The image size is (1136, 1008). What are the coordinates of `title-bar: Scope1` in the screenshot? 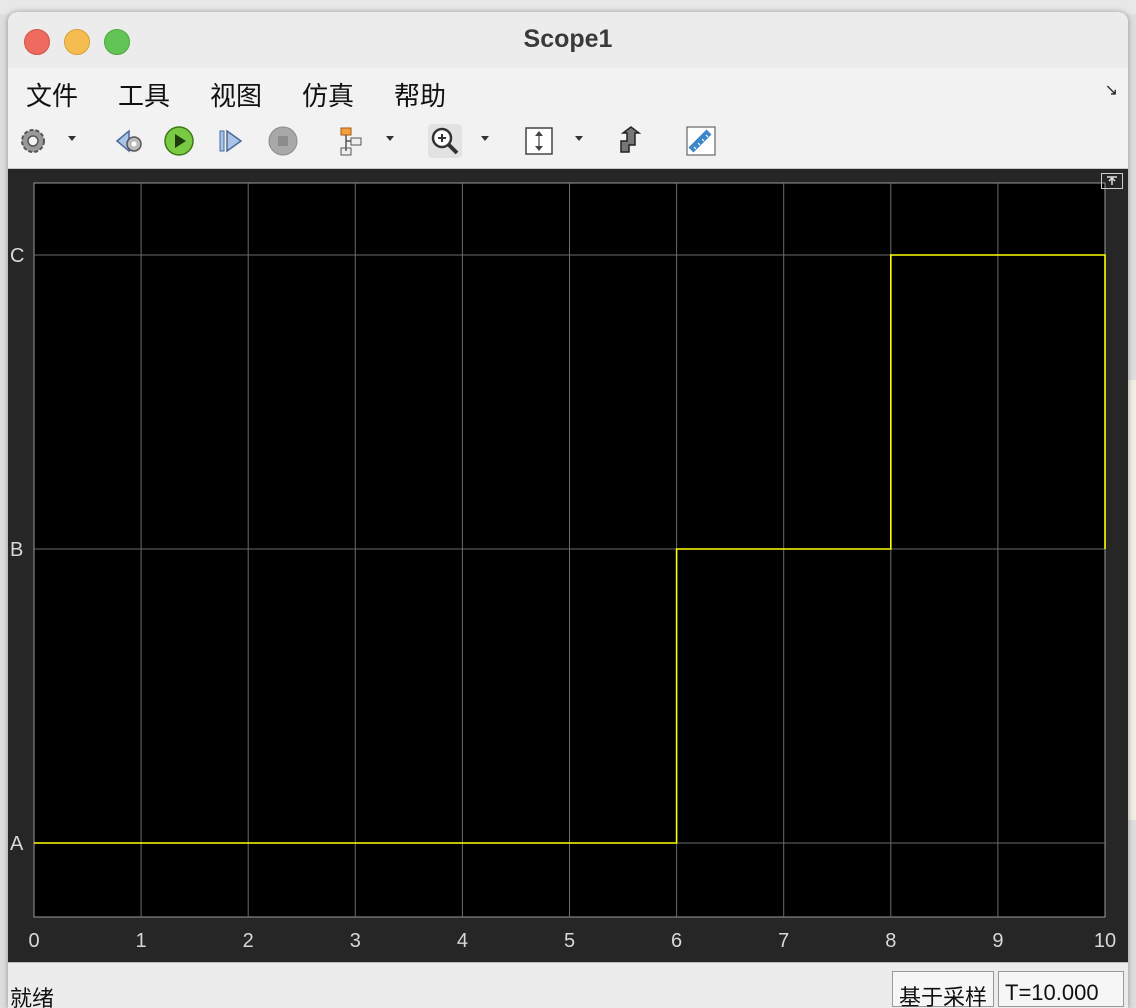 It's located at (568, 40).